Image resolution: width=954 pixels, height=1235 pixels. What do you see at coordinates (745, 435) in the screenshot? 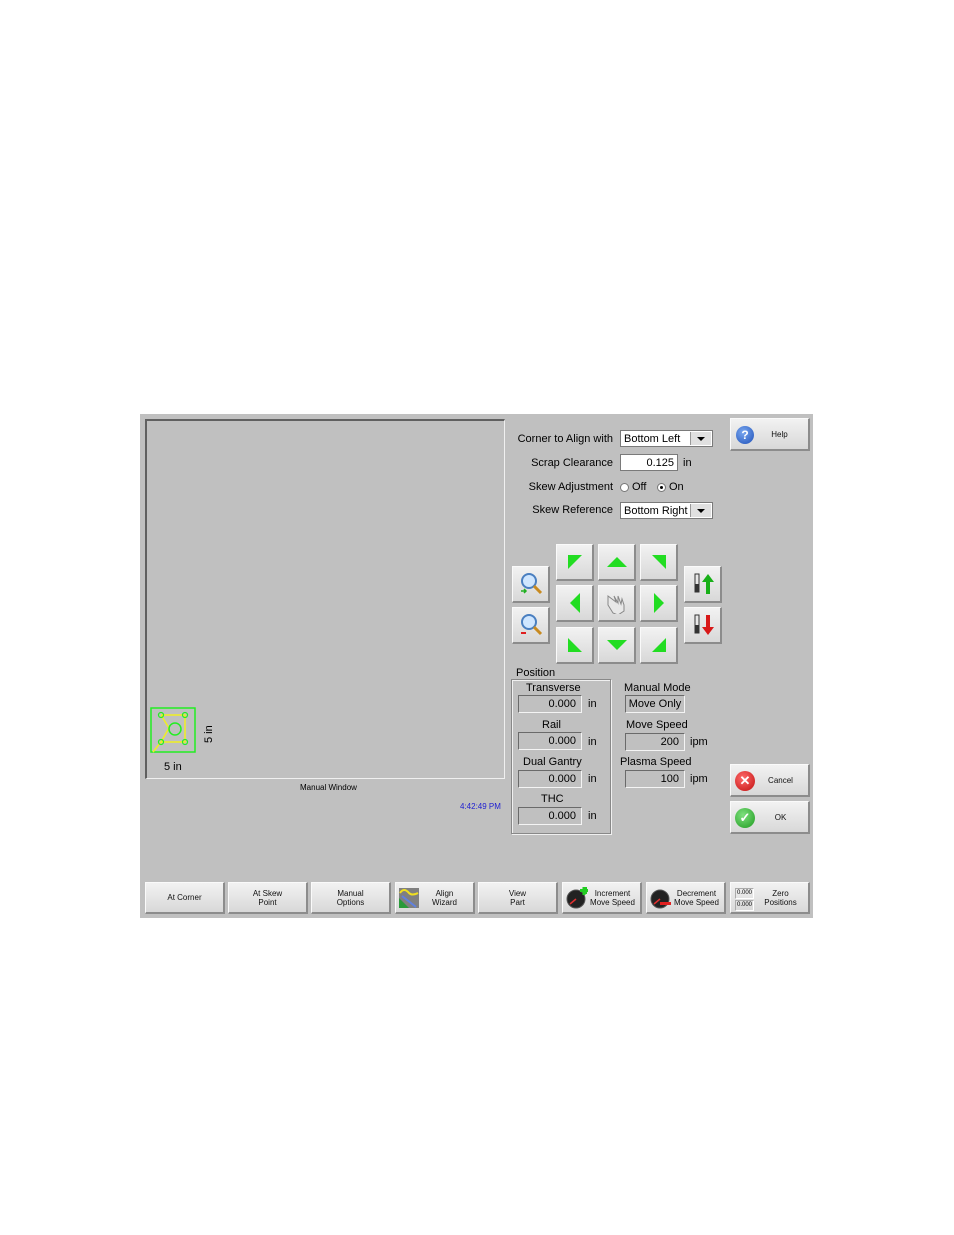
I see `help-icon: ?` at bounding box center [745, 435].